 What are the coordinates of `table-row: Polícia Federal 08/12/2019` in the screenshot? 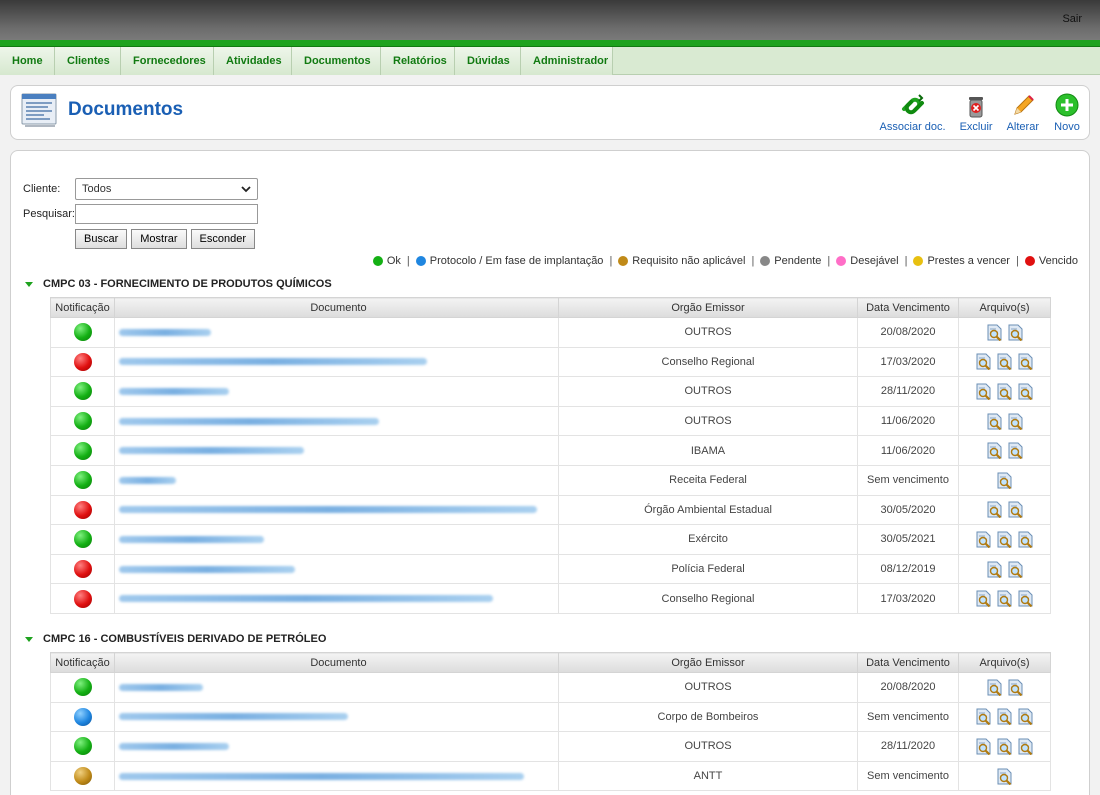 It's located at (550, 569).